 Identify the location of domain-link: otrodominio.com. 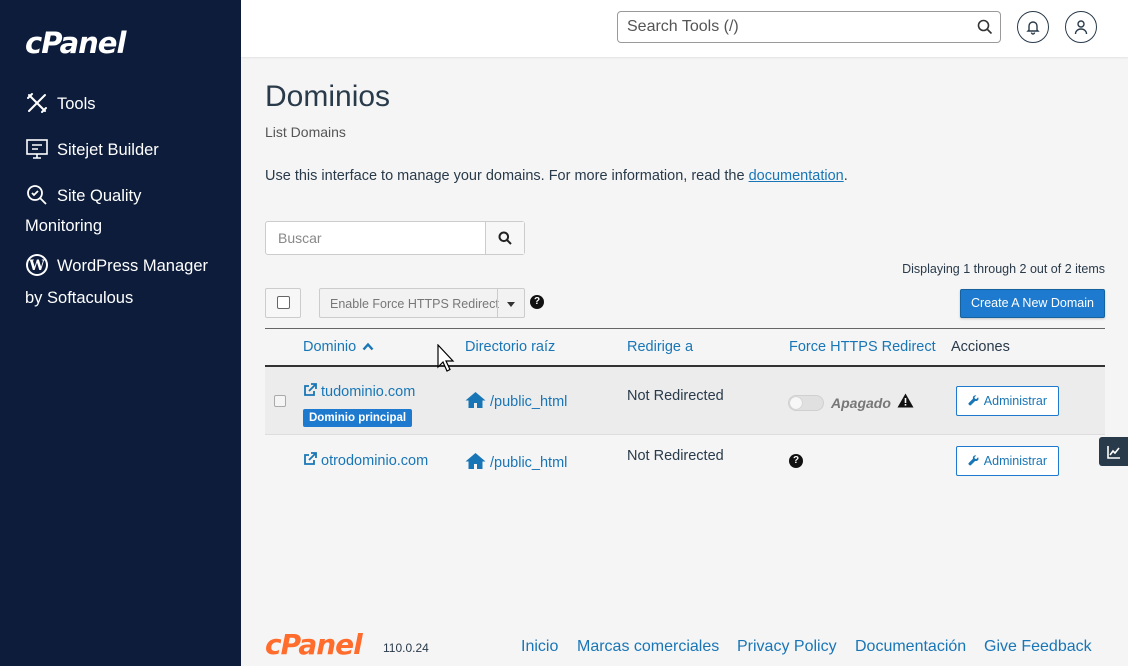
(365, 460).